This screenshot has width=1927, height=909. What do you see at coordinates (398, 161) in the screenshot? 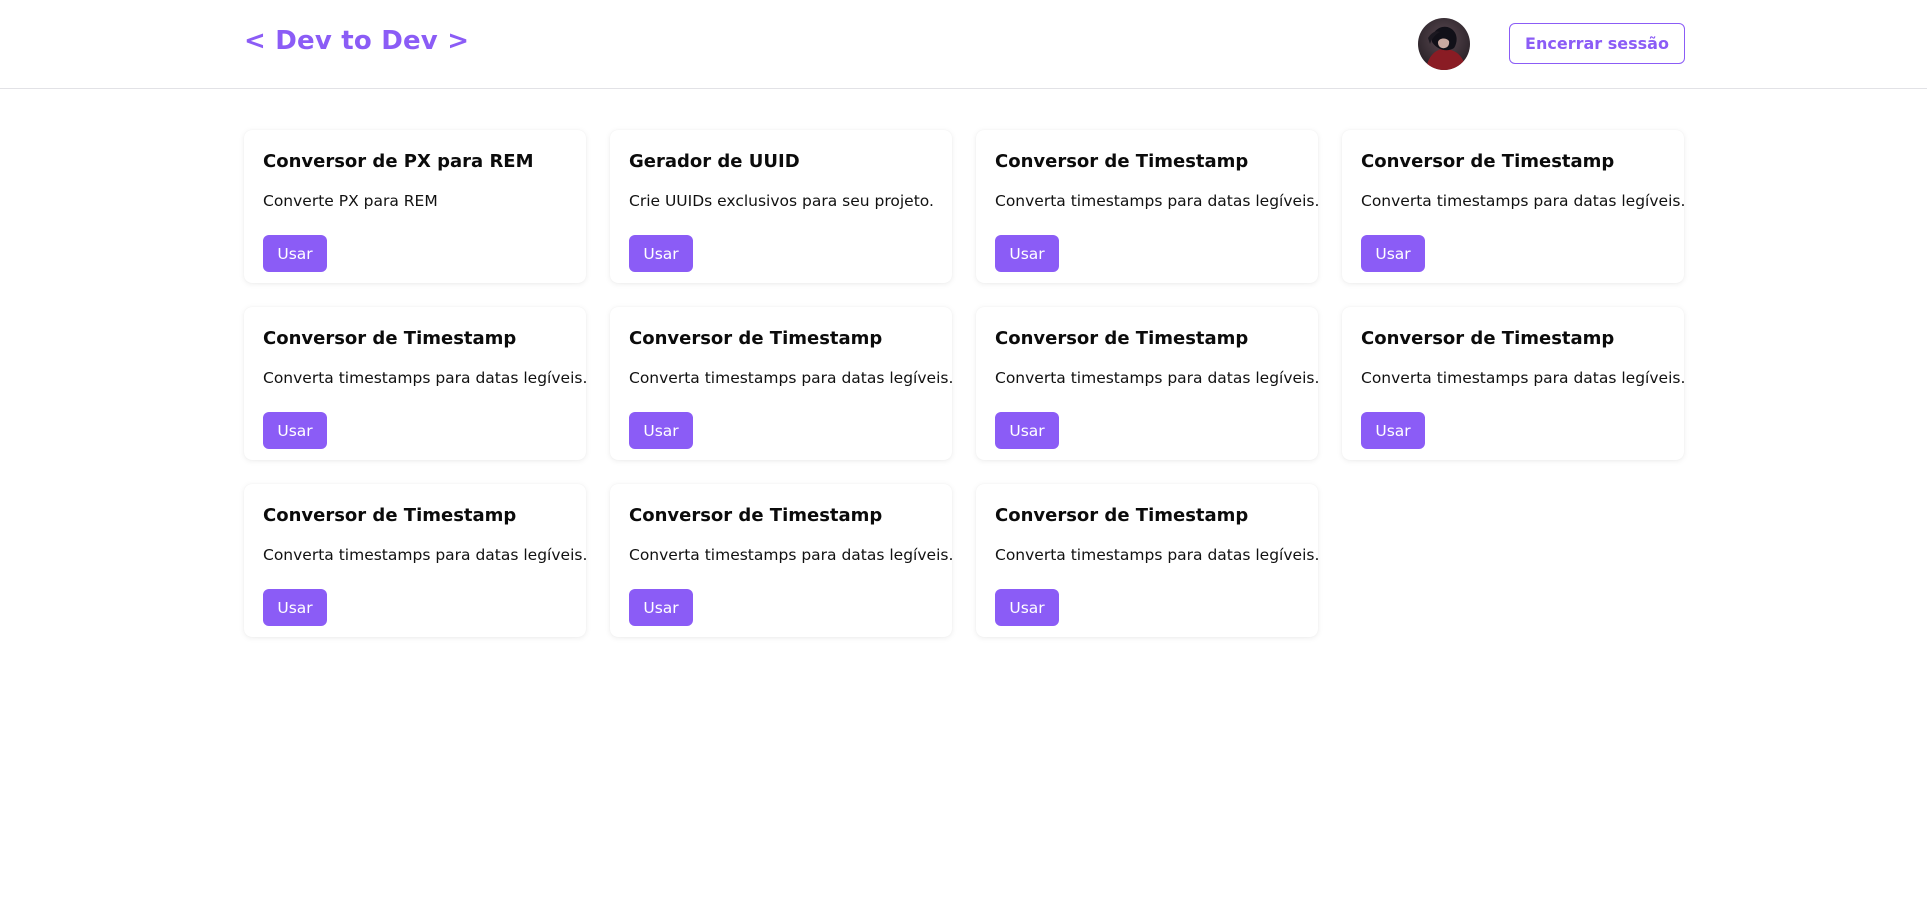
I see `tool-card-title: Conversor de PX para REM` at bounding box center [398, 161].